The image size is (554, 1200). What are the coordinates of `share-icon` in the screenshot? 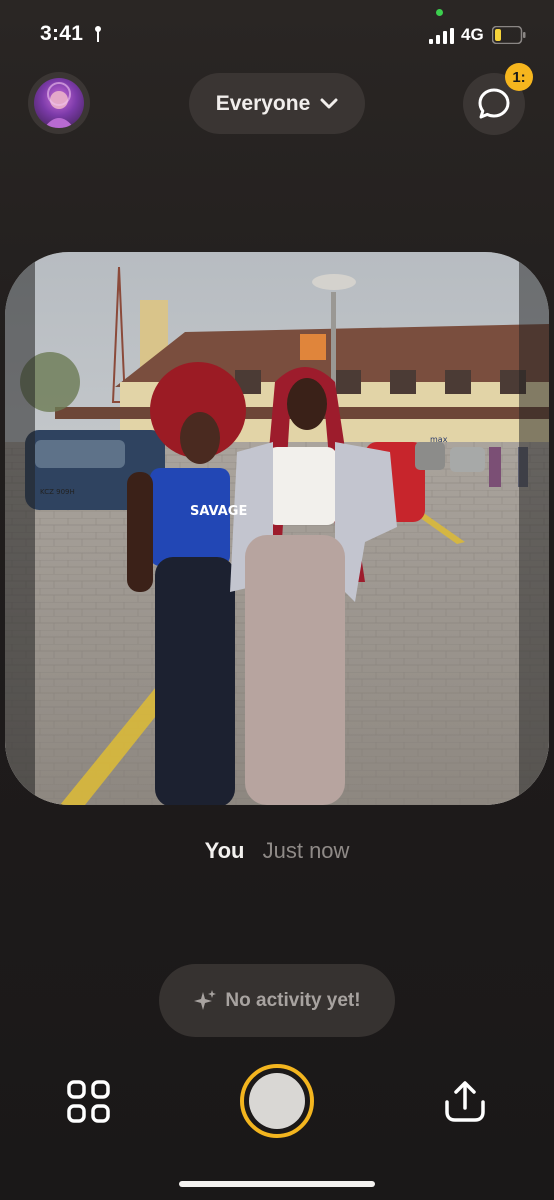 It's located at (465, 1102).